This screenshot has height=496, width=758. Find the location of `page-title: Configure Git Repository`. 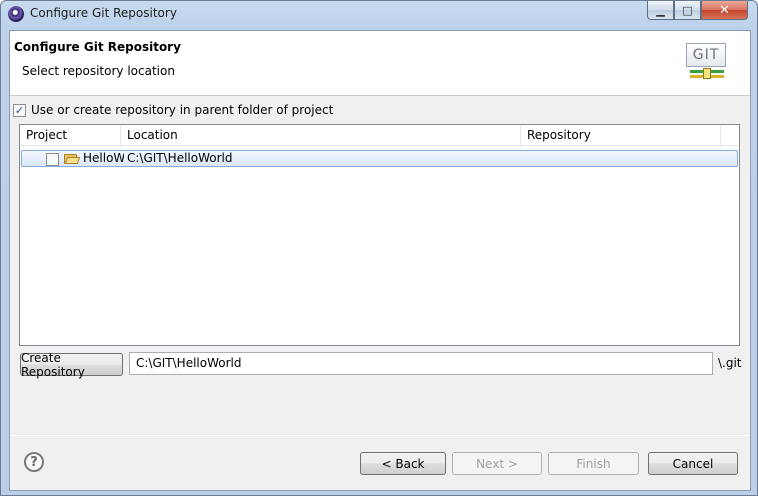

page-title: Configure Git Repository is located at coordinates (97, 47).